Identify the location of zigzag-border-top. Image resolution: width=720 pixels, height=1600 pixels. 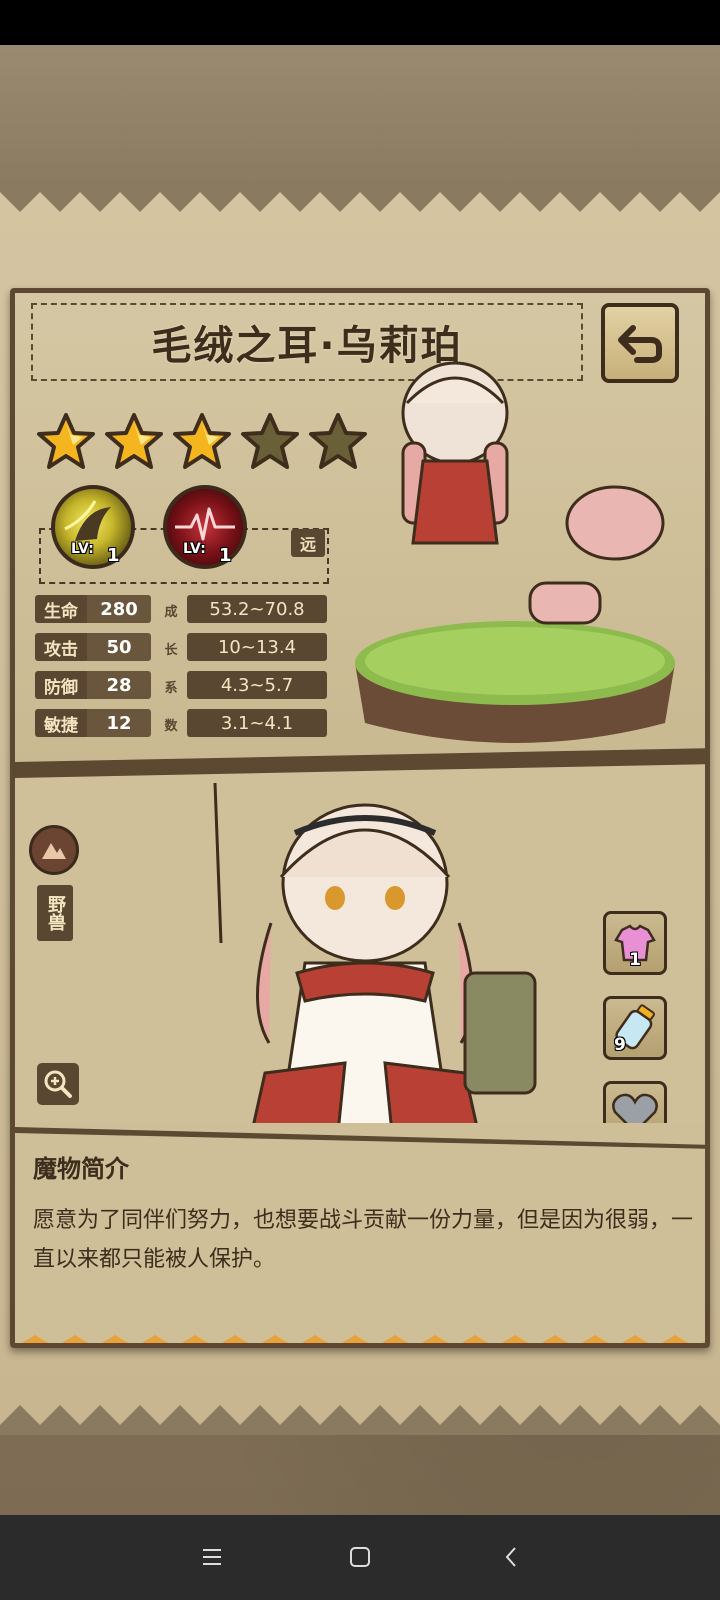
(360, 197).